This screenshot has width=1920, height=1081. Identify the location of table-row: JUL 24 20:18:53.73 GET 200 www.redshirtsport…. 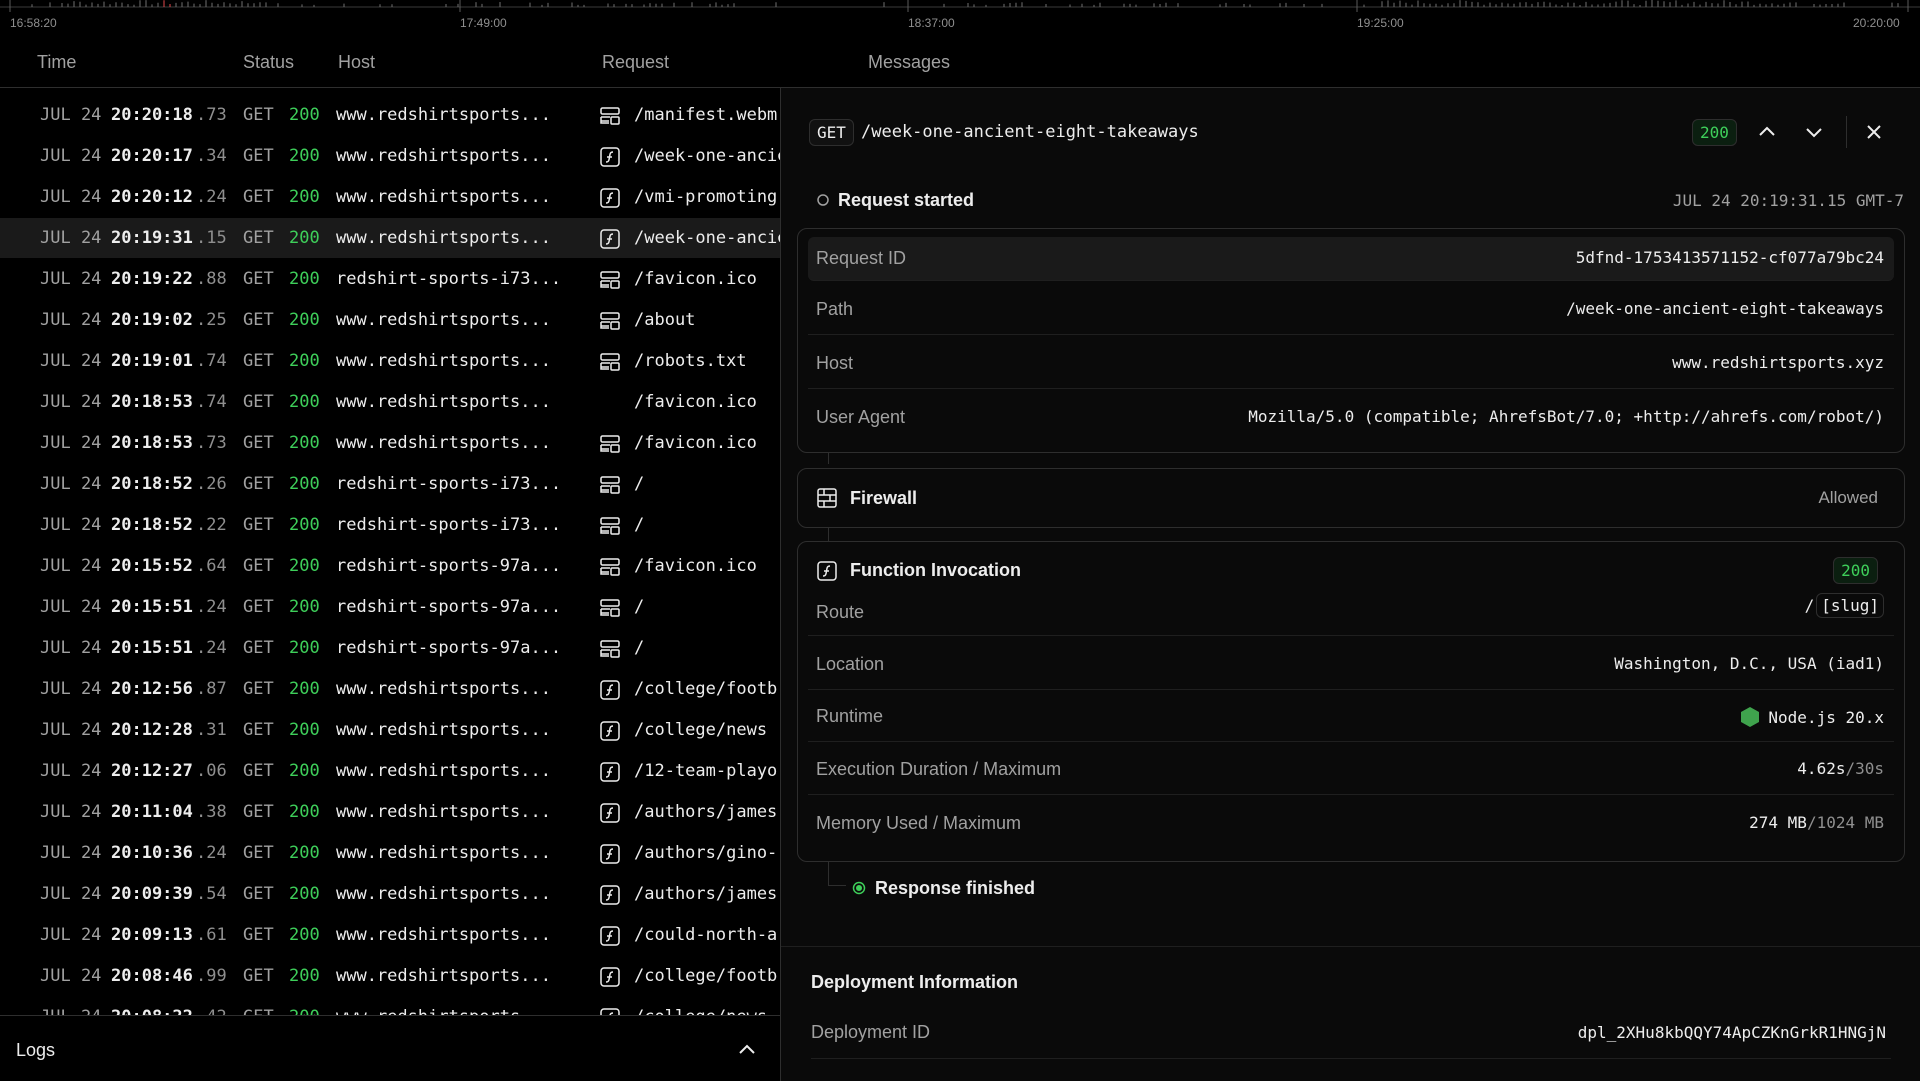
(390, 443).